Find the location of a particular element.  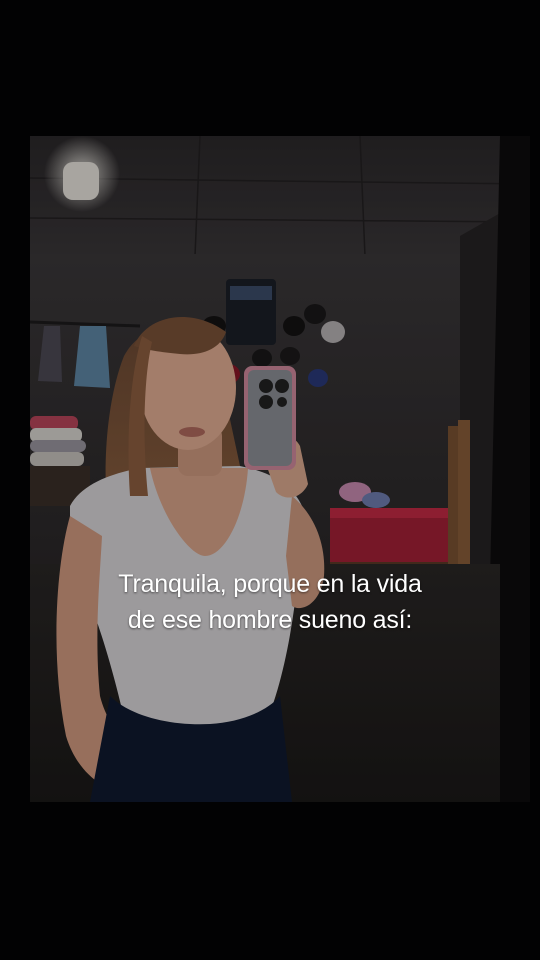

caption-line-2: de ese hombre sueno así: is located at coordinates (270, 620).